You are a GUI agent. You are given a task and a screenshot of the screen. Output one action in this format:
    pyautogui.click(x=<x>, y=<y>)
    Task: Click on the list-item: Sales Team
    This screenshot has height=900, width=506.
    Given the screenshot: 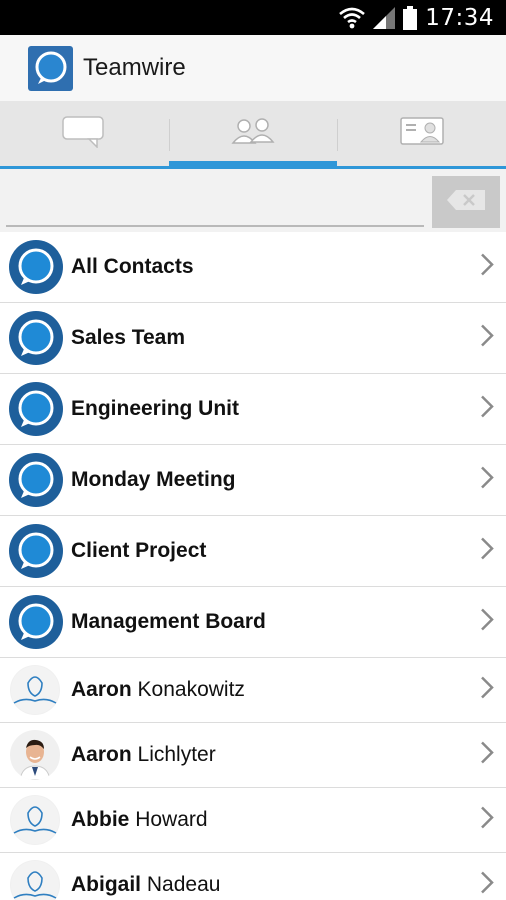 What is the action you would take?
    pyautogui.click(x=253, y=338)
    